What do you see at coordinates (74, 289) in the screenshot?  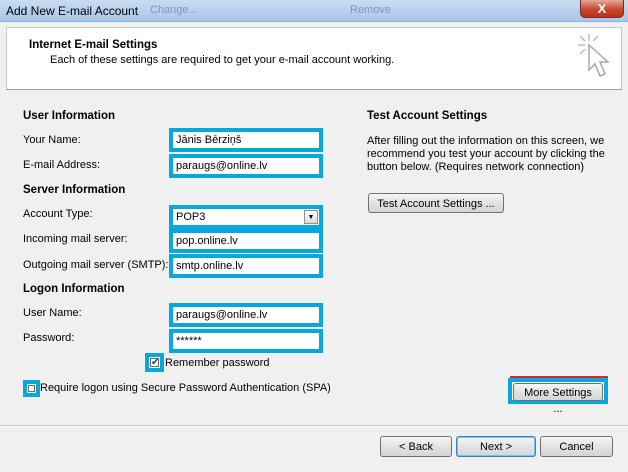 I see `logon-information-heading: Logon Information` at bounding box center [74, 289].